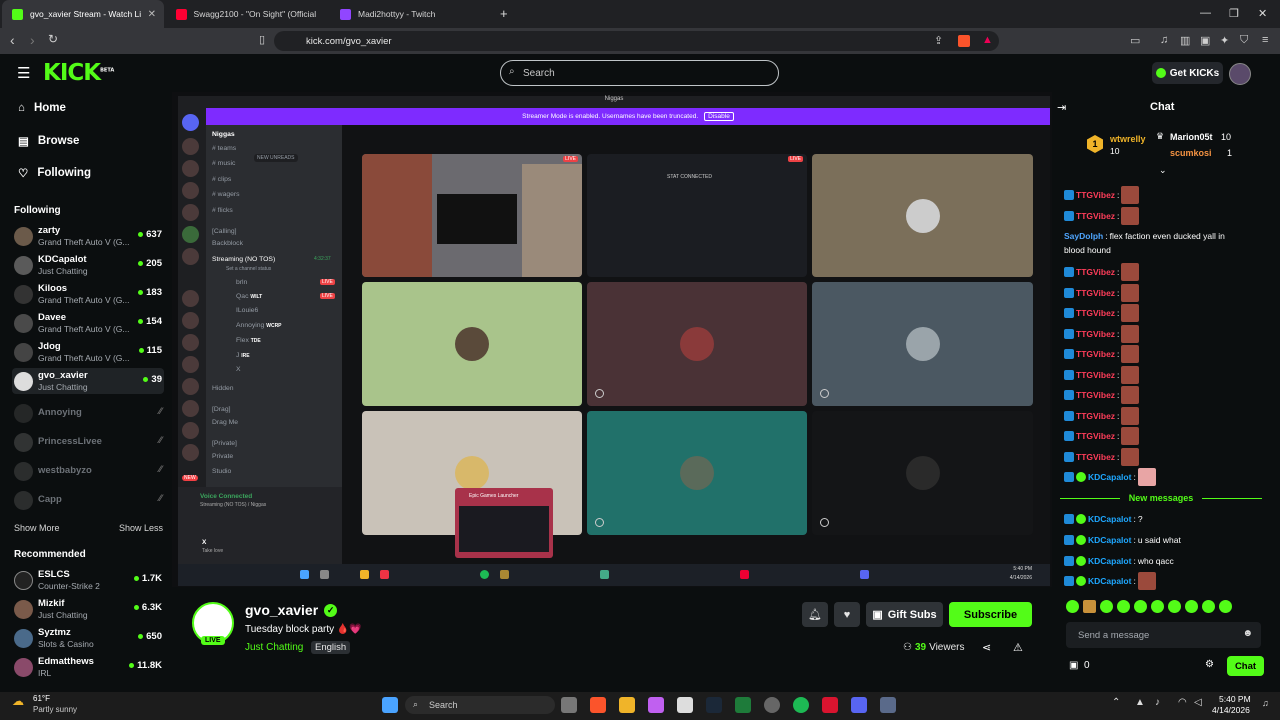  Describe the element at coordinates (1185, 40) in the screenshot. I see `sidebar-icon: ▥` at that location.